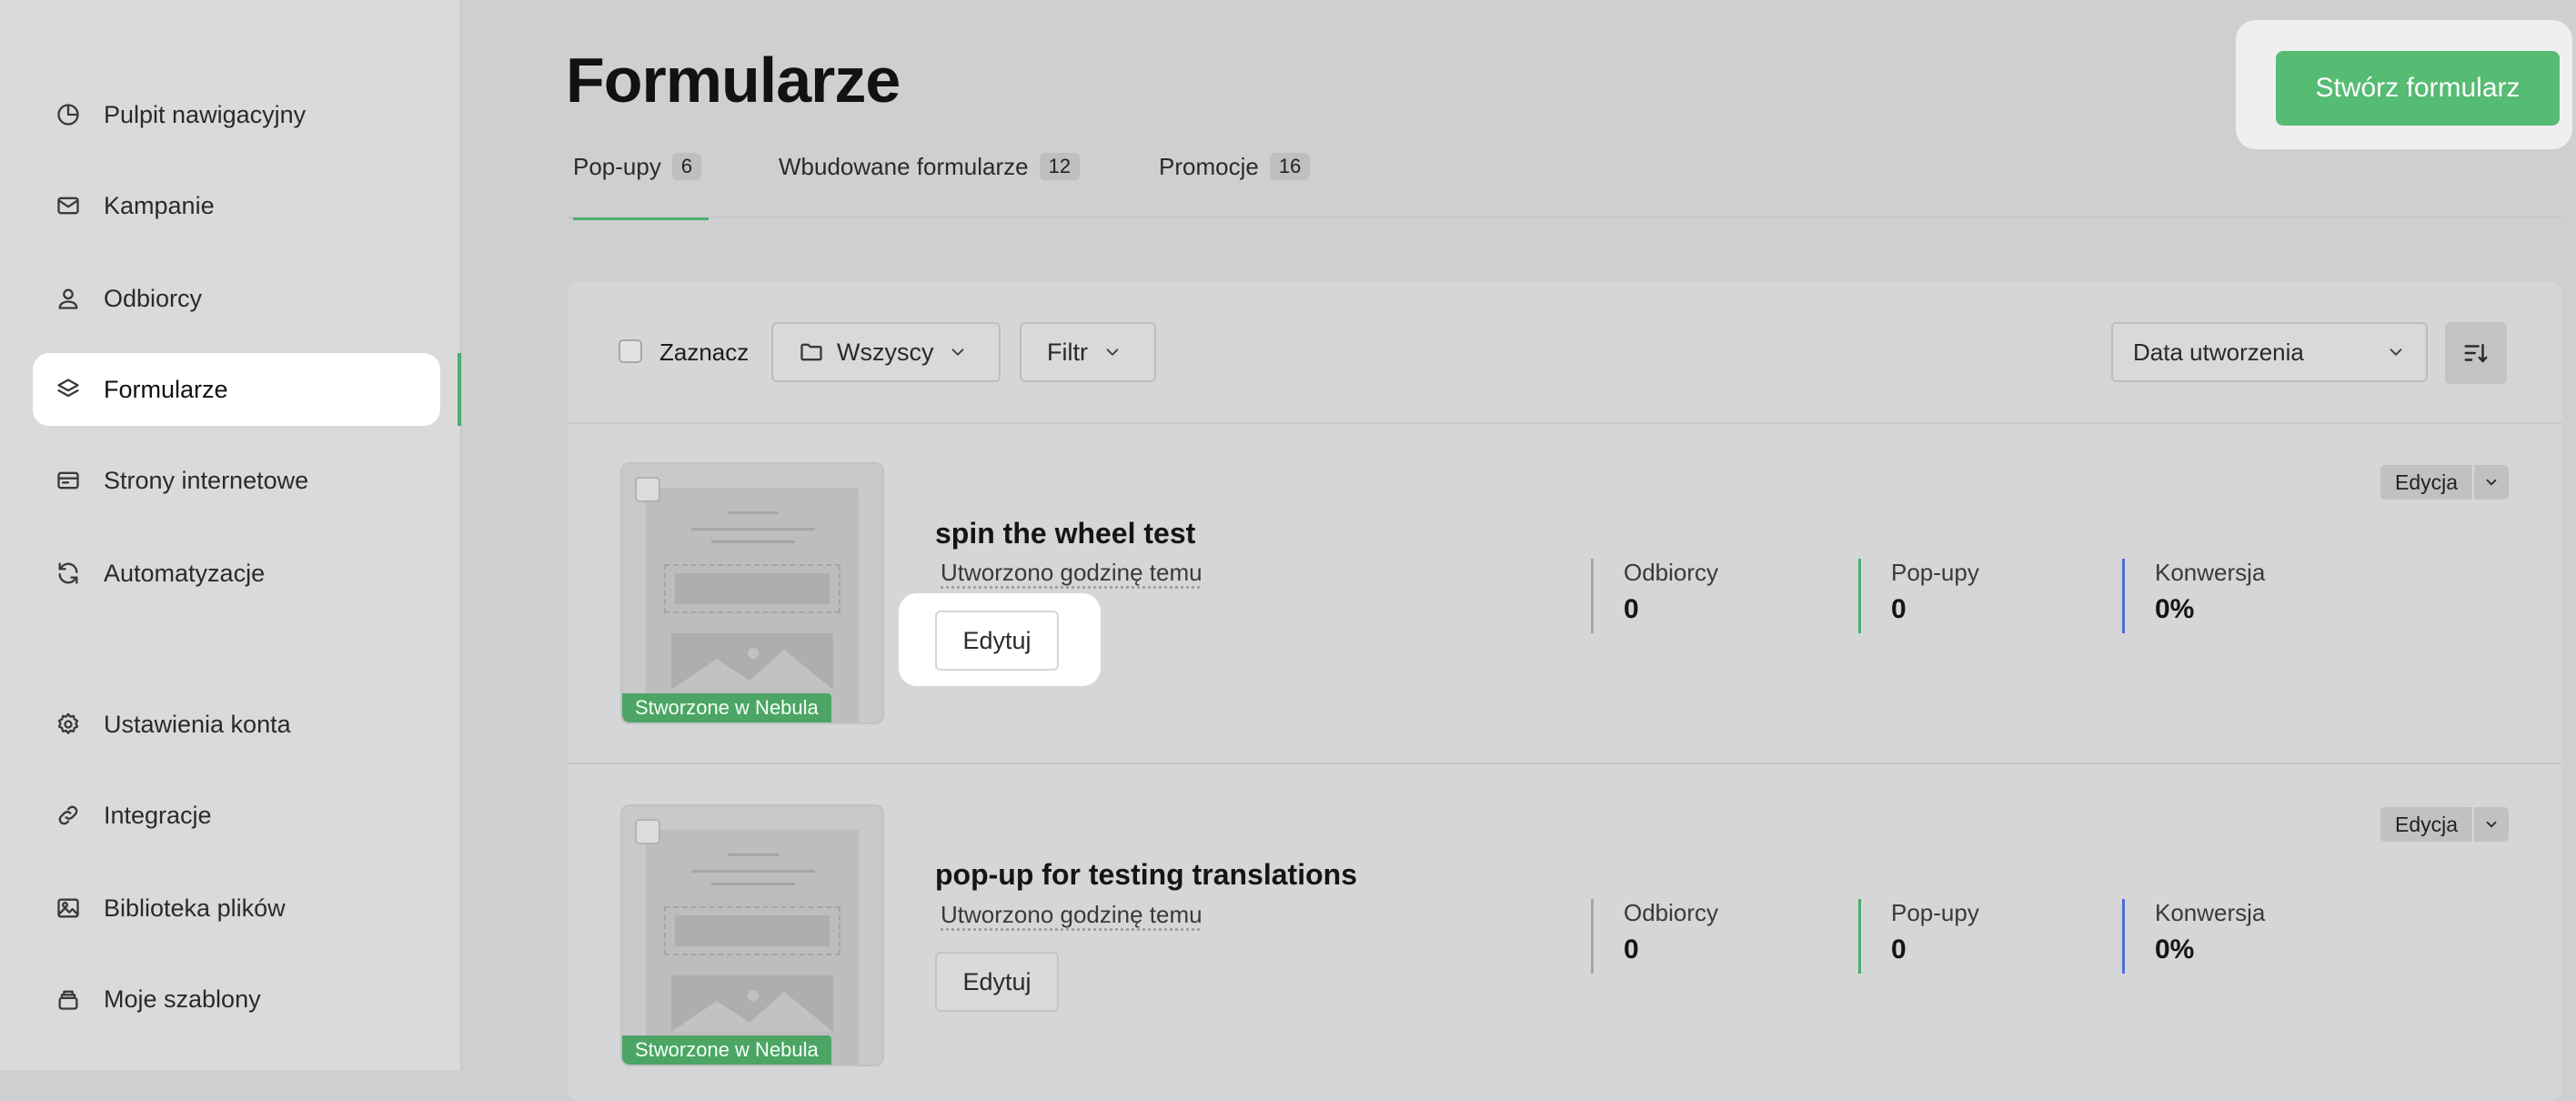 Image resolution: width=2576 pixels, height=1101 pixels. Describe the element at coordinates (158, 816) in the screenshot. I see `sidebar-item-label: Integracje` at that location.